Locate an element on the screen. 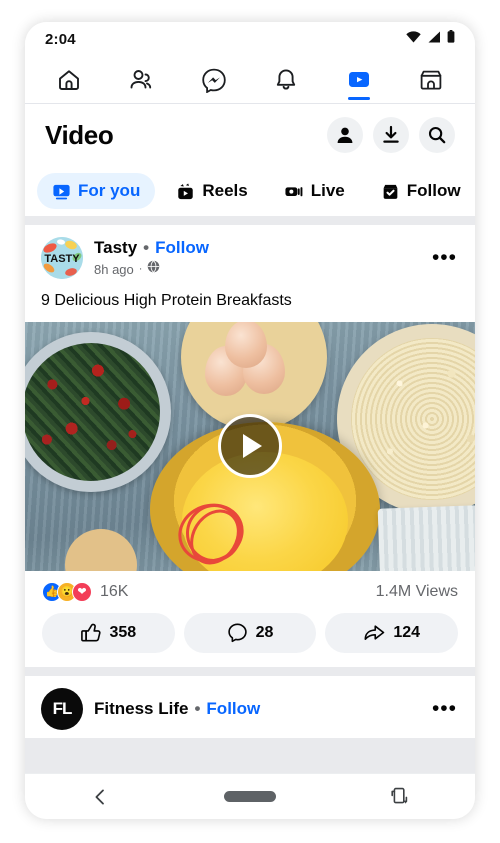 The width and height of the screenshot is (500, 843). search-button is located at coordinates (437, 135).